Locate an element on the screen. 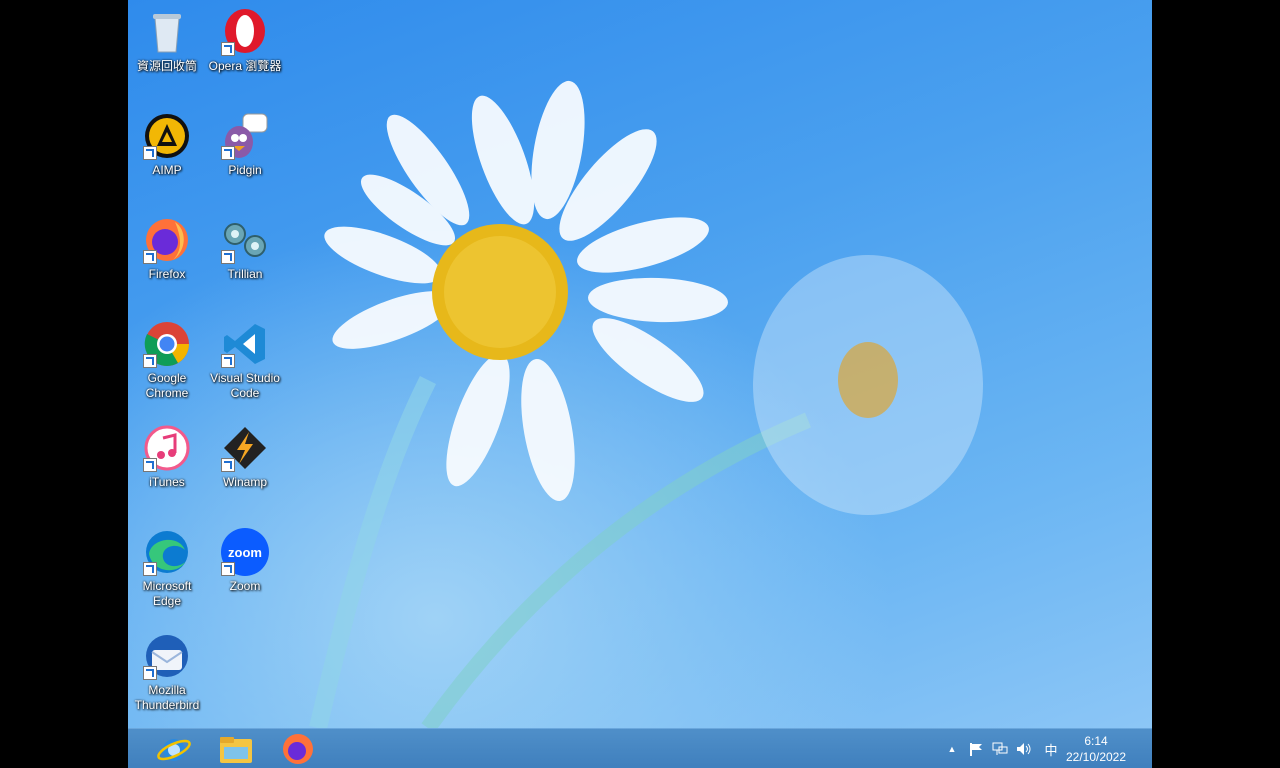  volume-button is located at coordinates (1024, 748).